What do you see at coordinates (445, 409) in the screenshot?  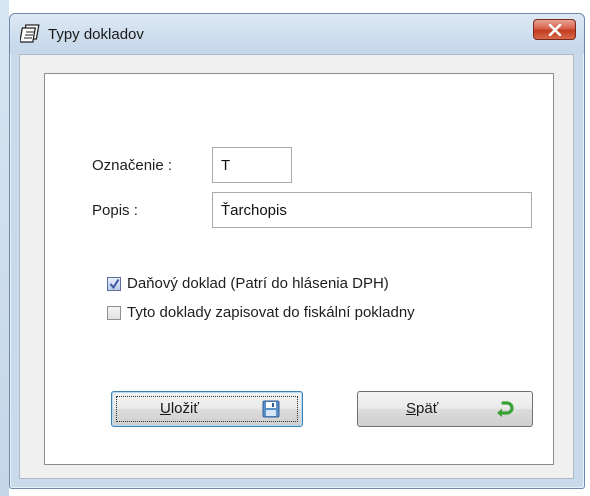 I see `back-button: Späť` at bounding box center [445, 409].